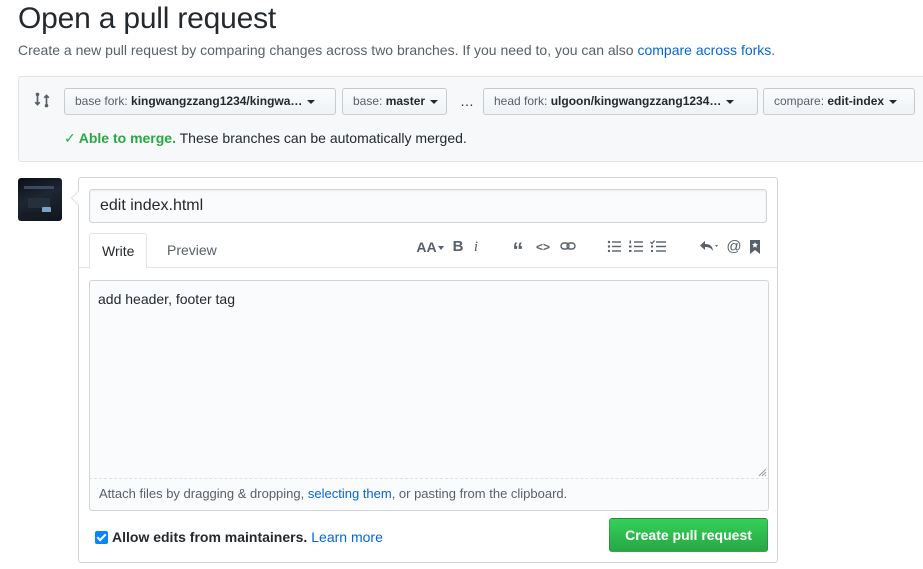  I want to click on base-branch-select: base: master, so click(394, 101).